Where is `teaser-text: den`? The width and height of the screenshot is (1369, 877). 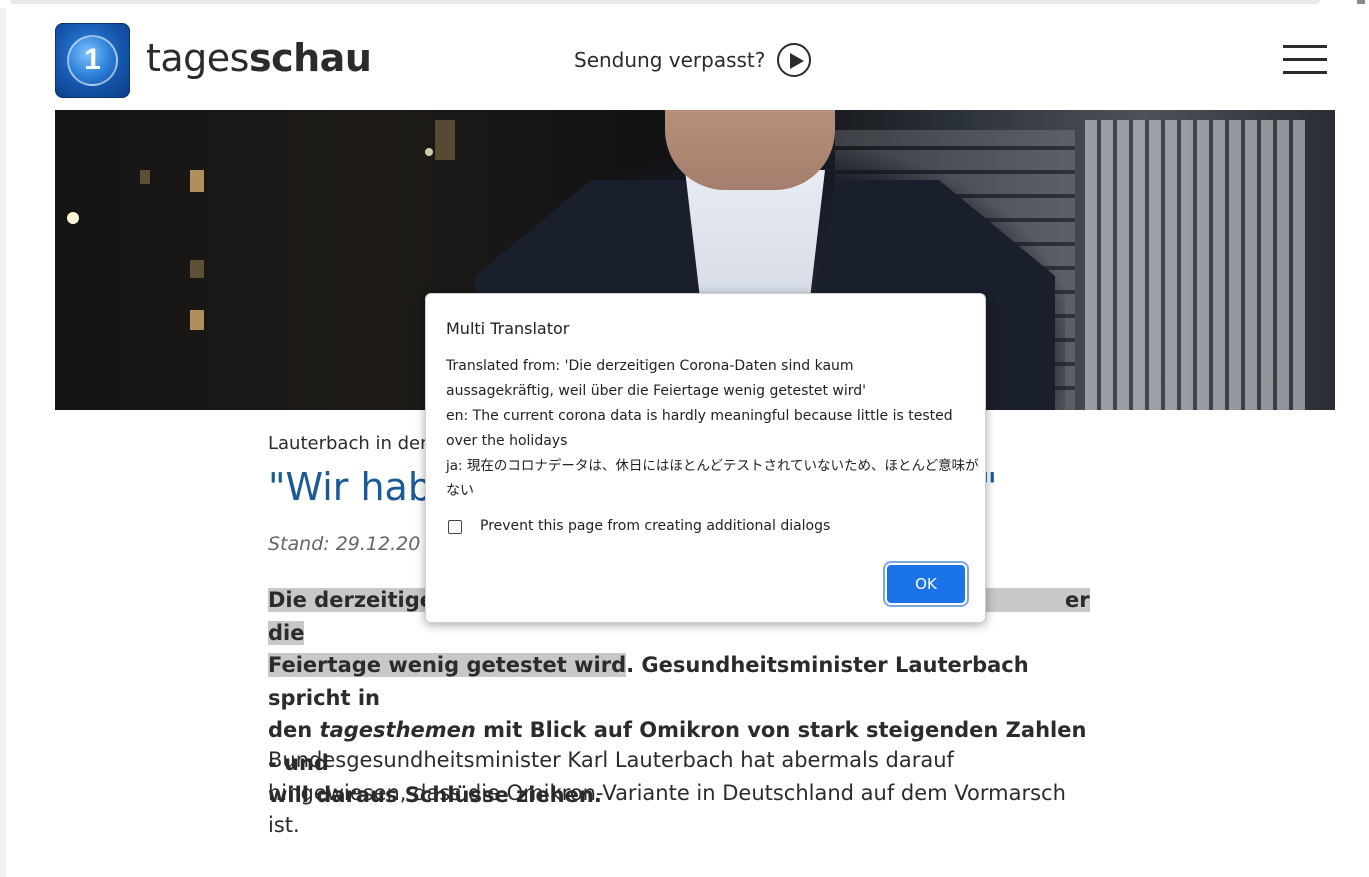
teaser-text: den is located at coordinates (294, 730).